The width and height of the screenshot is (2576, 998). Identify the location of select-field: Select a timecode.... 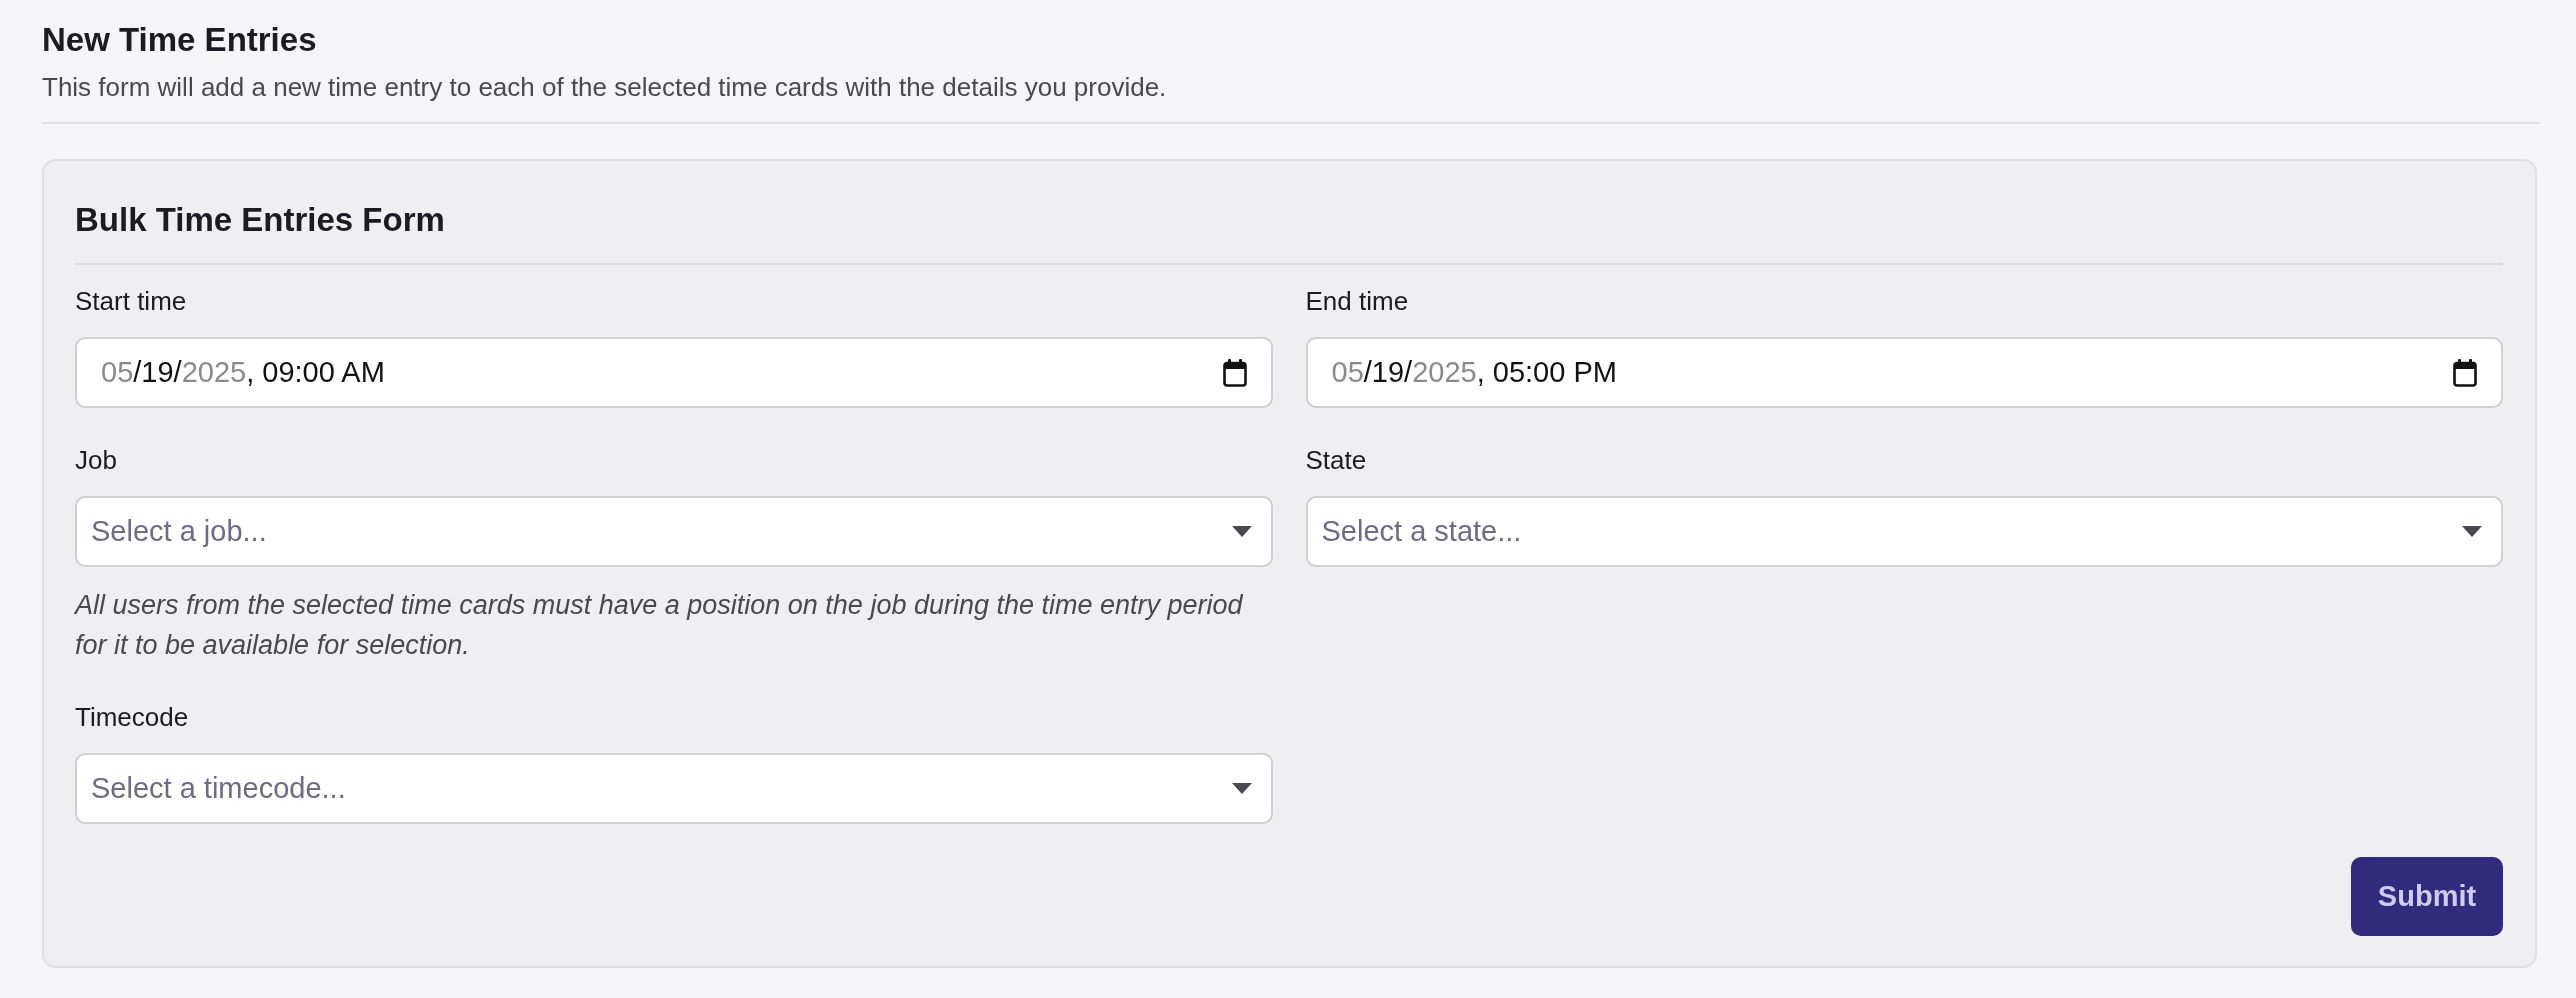
(674, 788).